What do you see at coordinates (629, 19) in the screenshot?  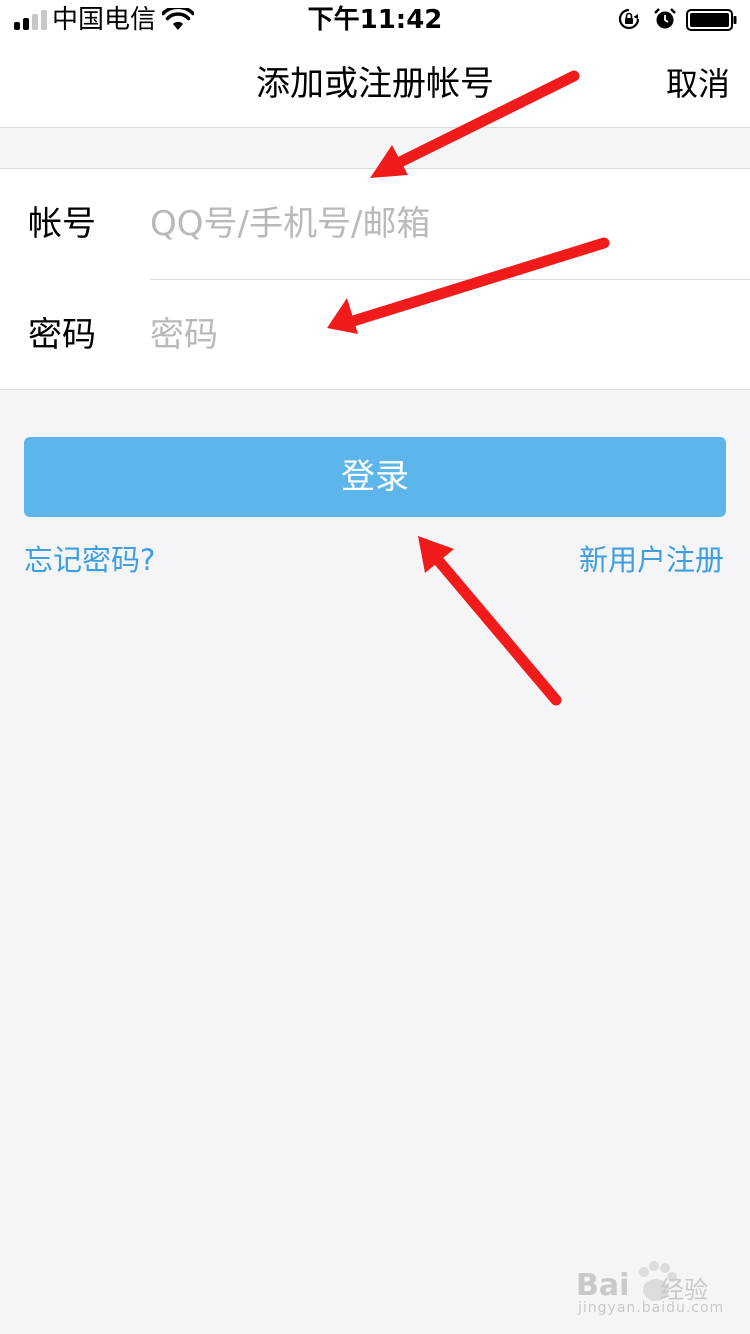 I see `rotation-lock-icon` at bounding box center [629, 19].